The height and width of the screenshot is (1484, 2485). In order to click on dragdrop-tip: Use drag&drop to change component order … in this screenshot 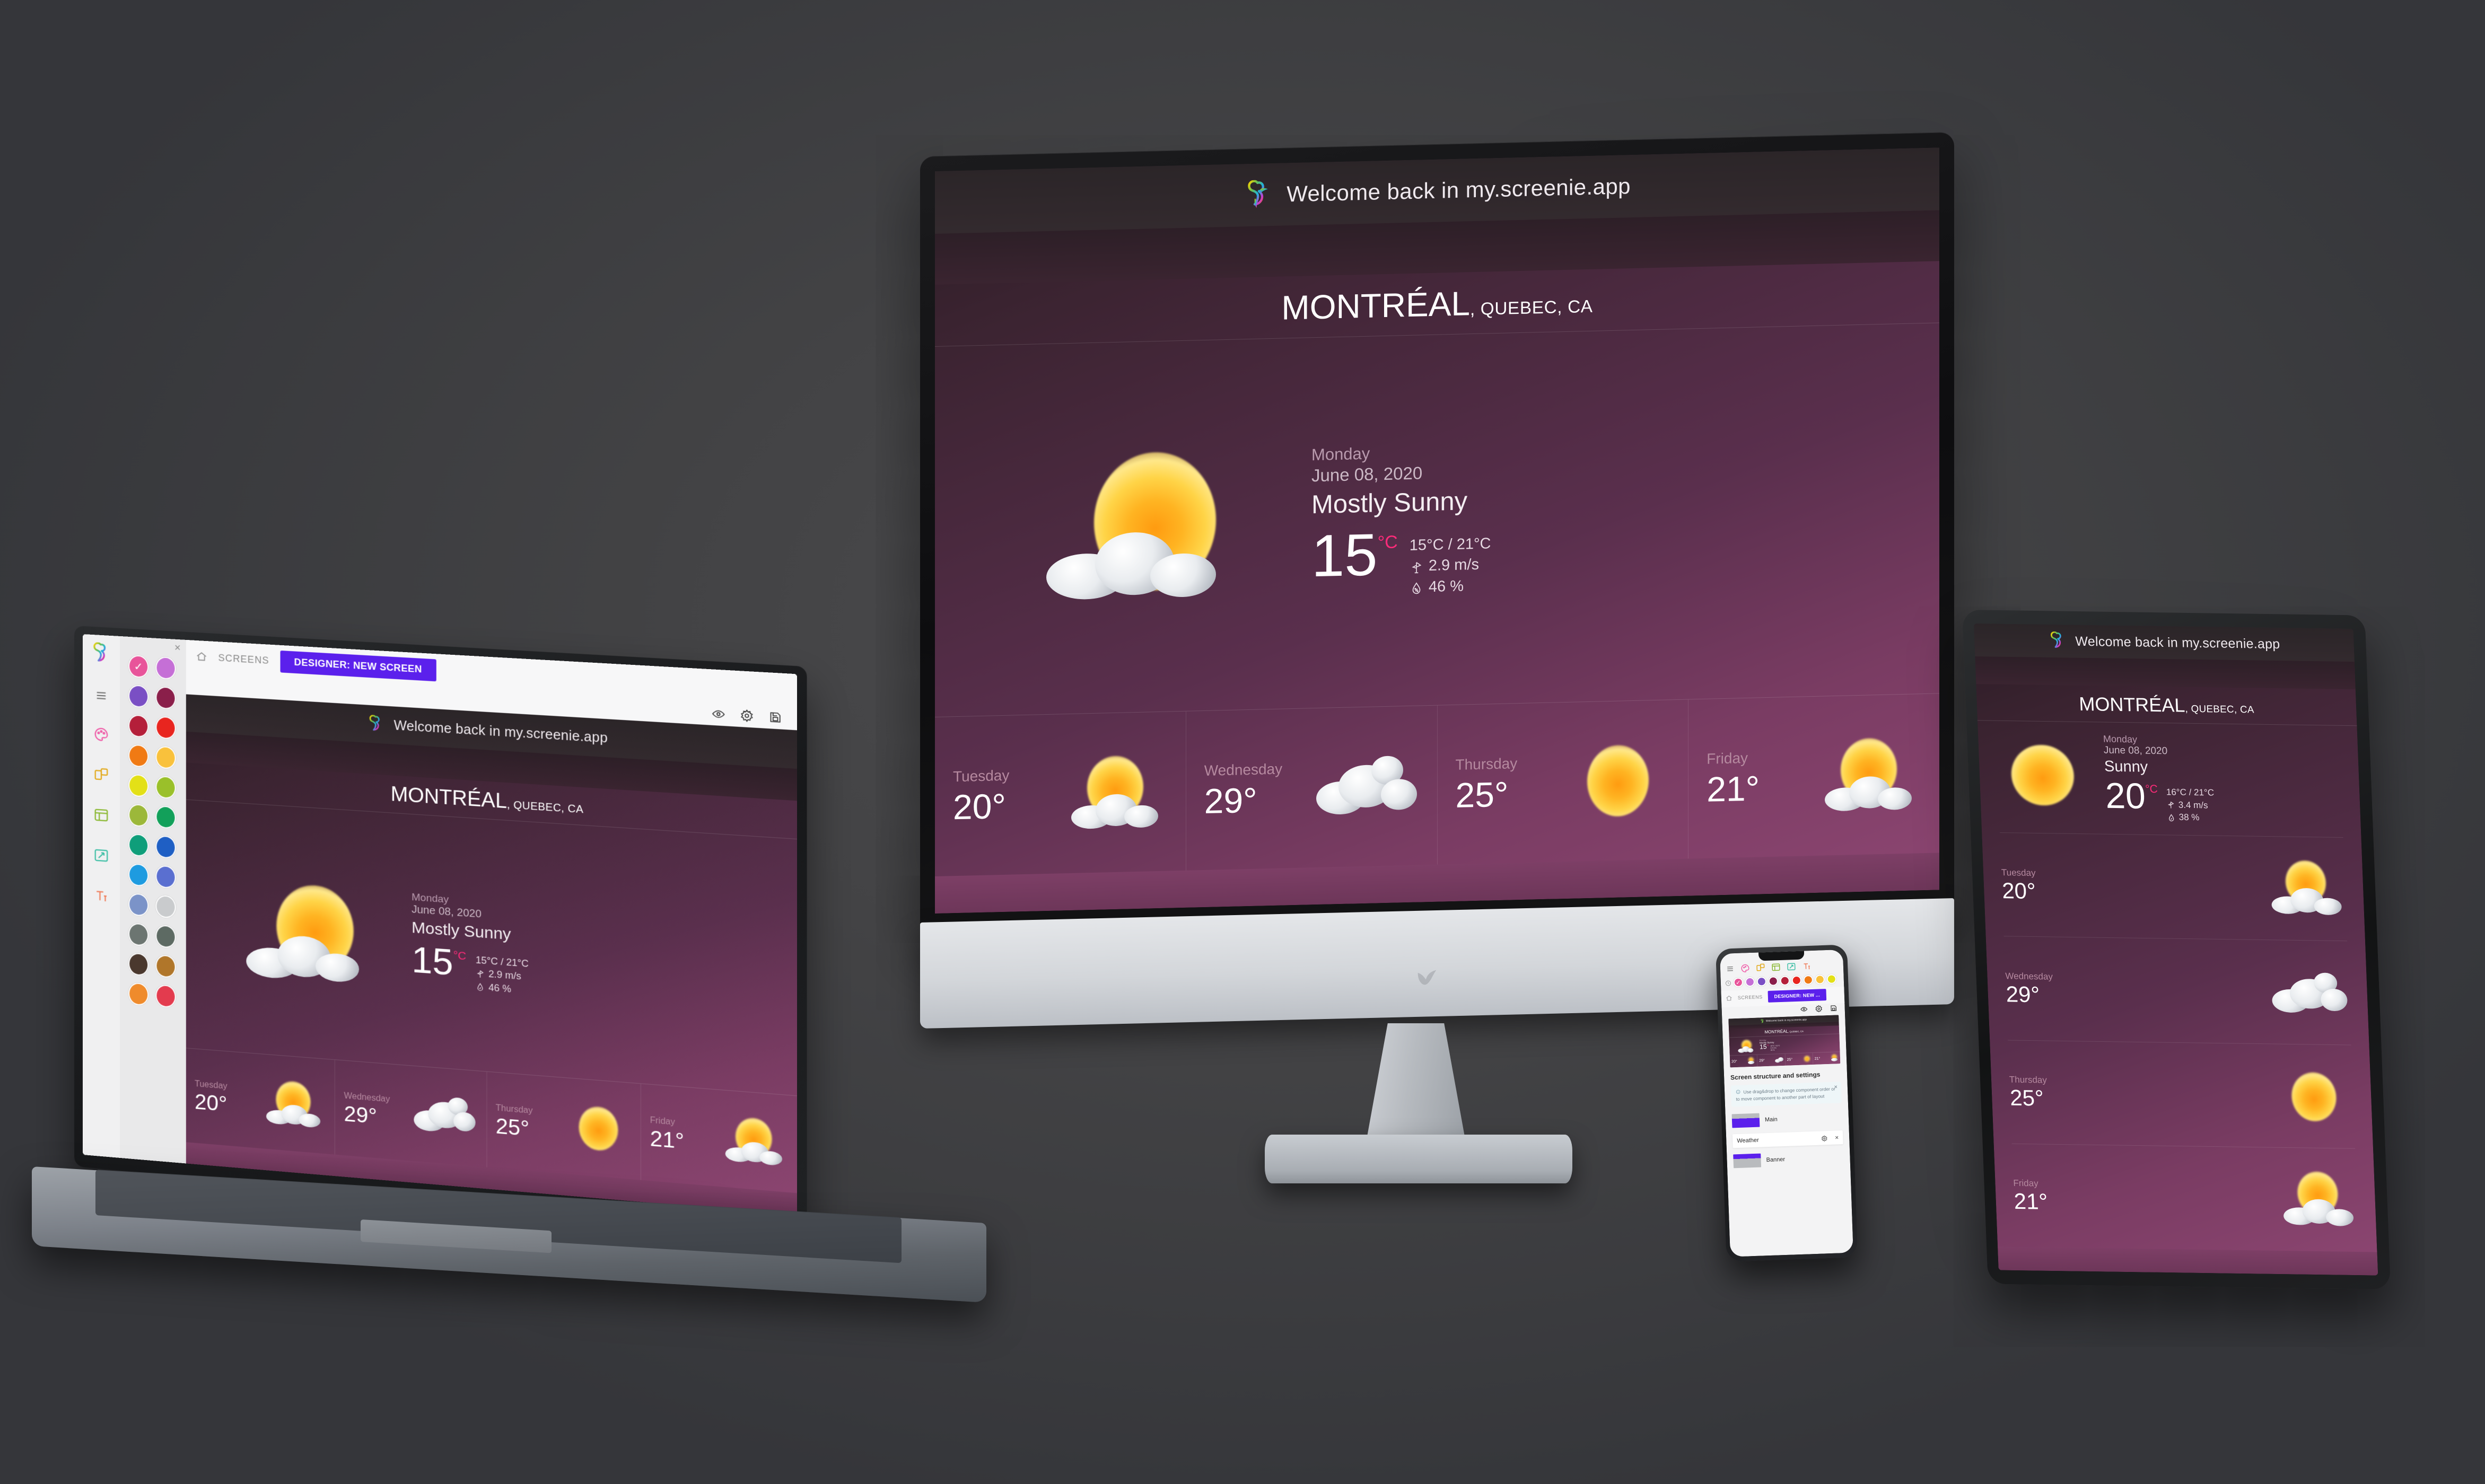, I will do `click(1786, 1094)`.